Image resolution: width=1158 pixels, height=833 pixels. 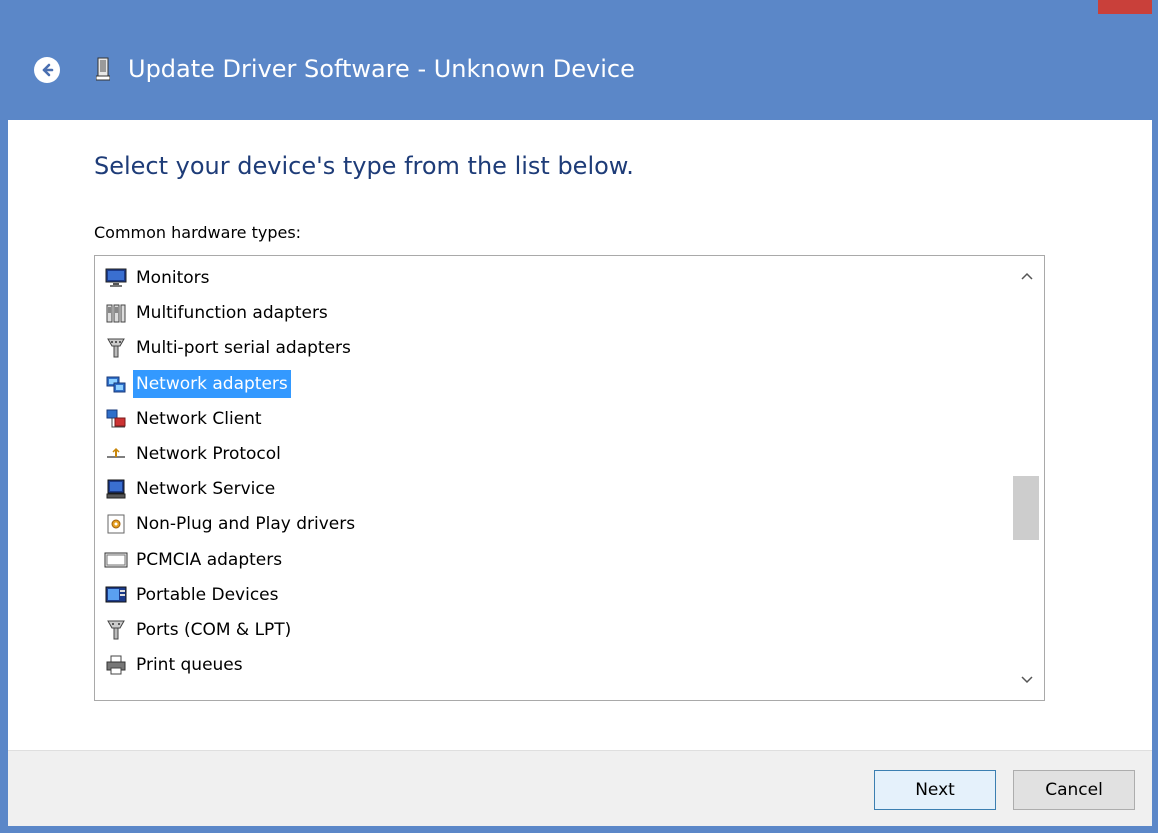 What do you see at coordinates (116, 454) in the screenshot?
I see `network-protocol-icon` at bounding box center [116, 454].